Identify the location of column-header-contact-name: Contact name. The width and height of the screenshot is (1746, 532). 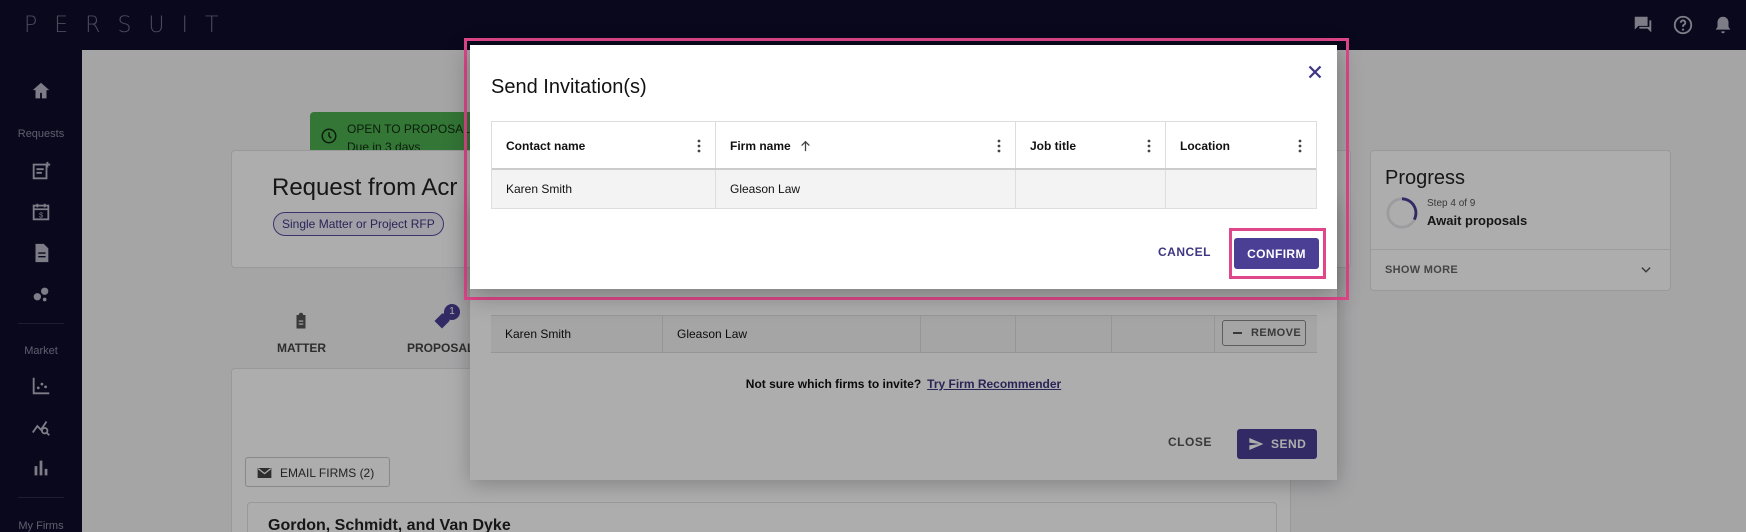
(604, 145).